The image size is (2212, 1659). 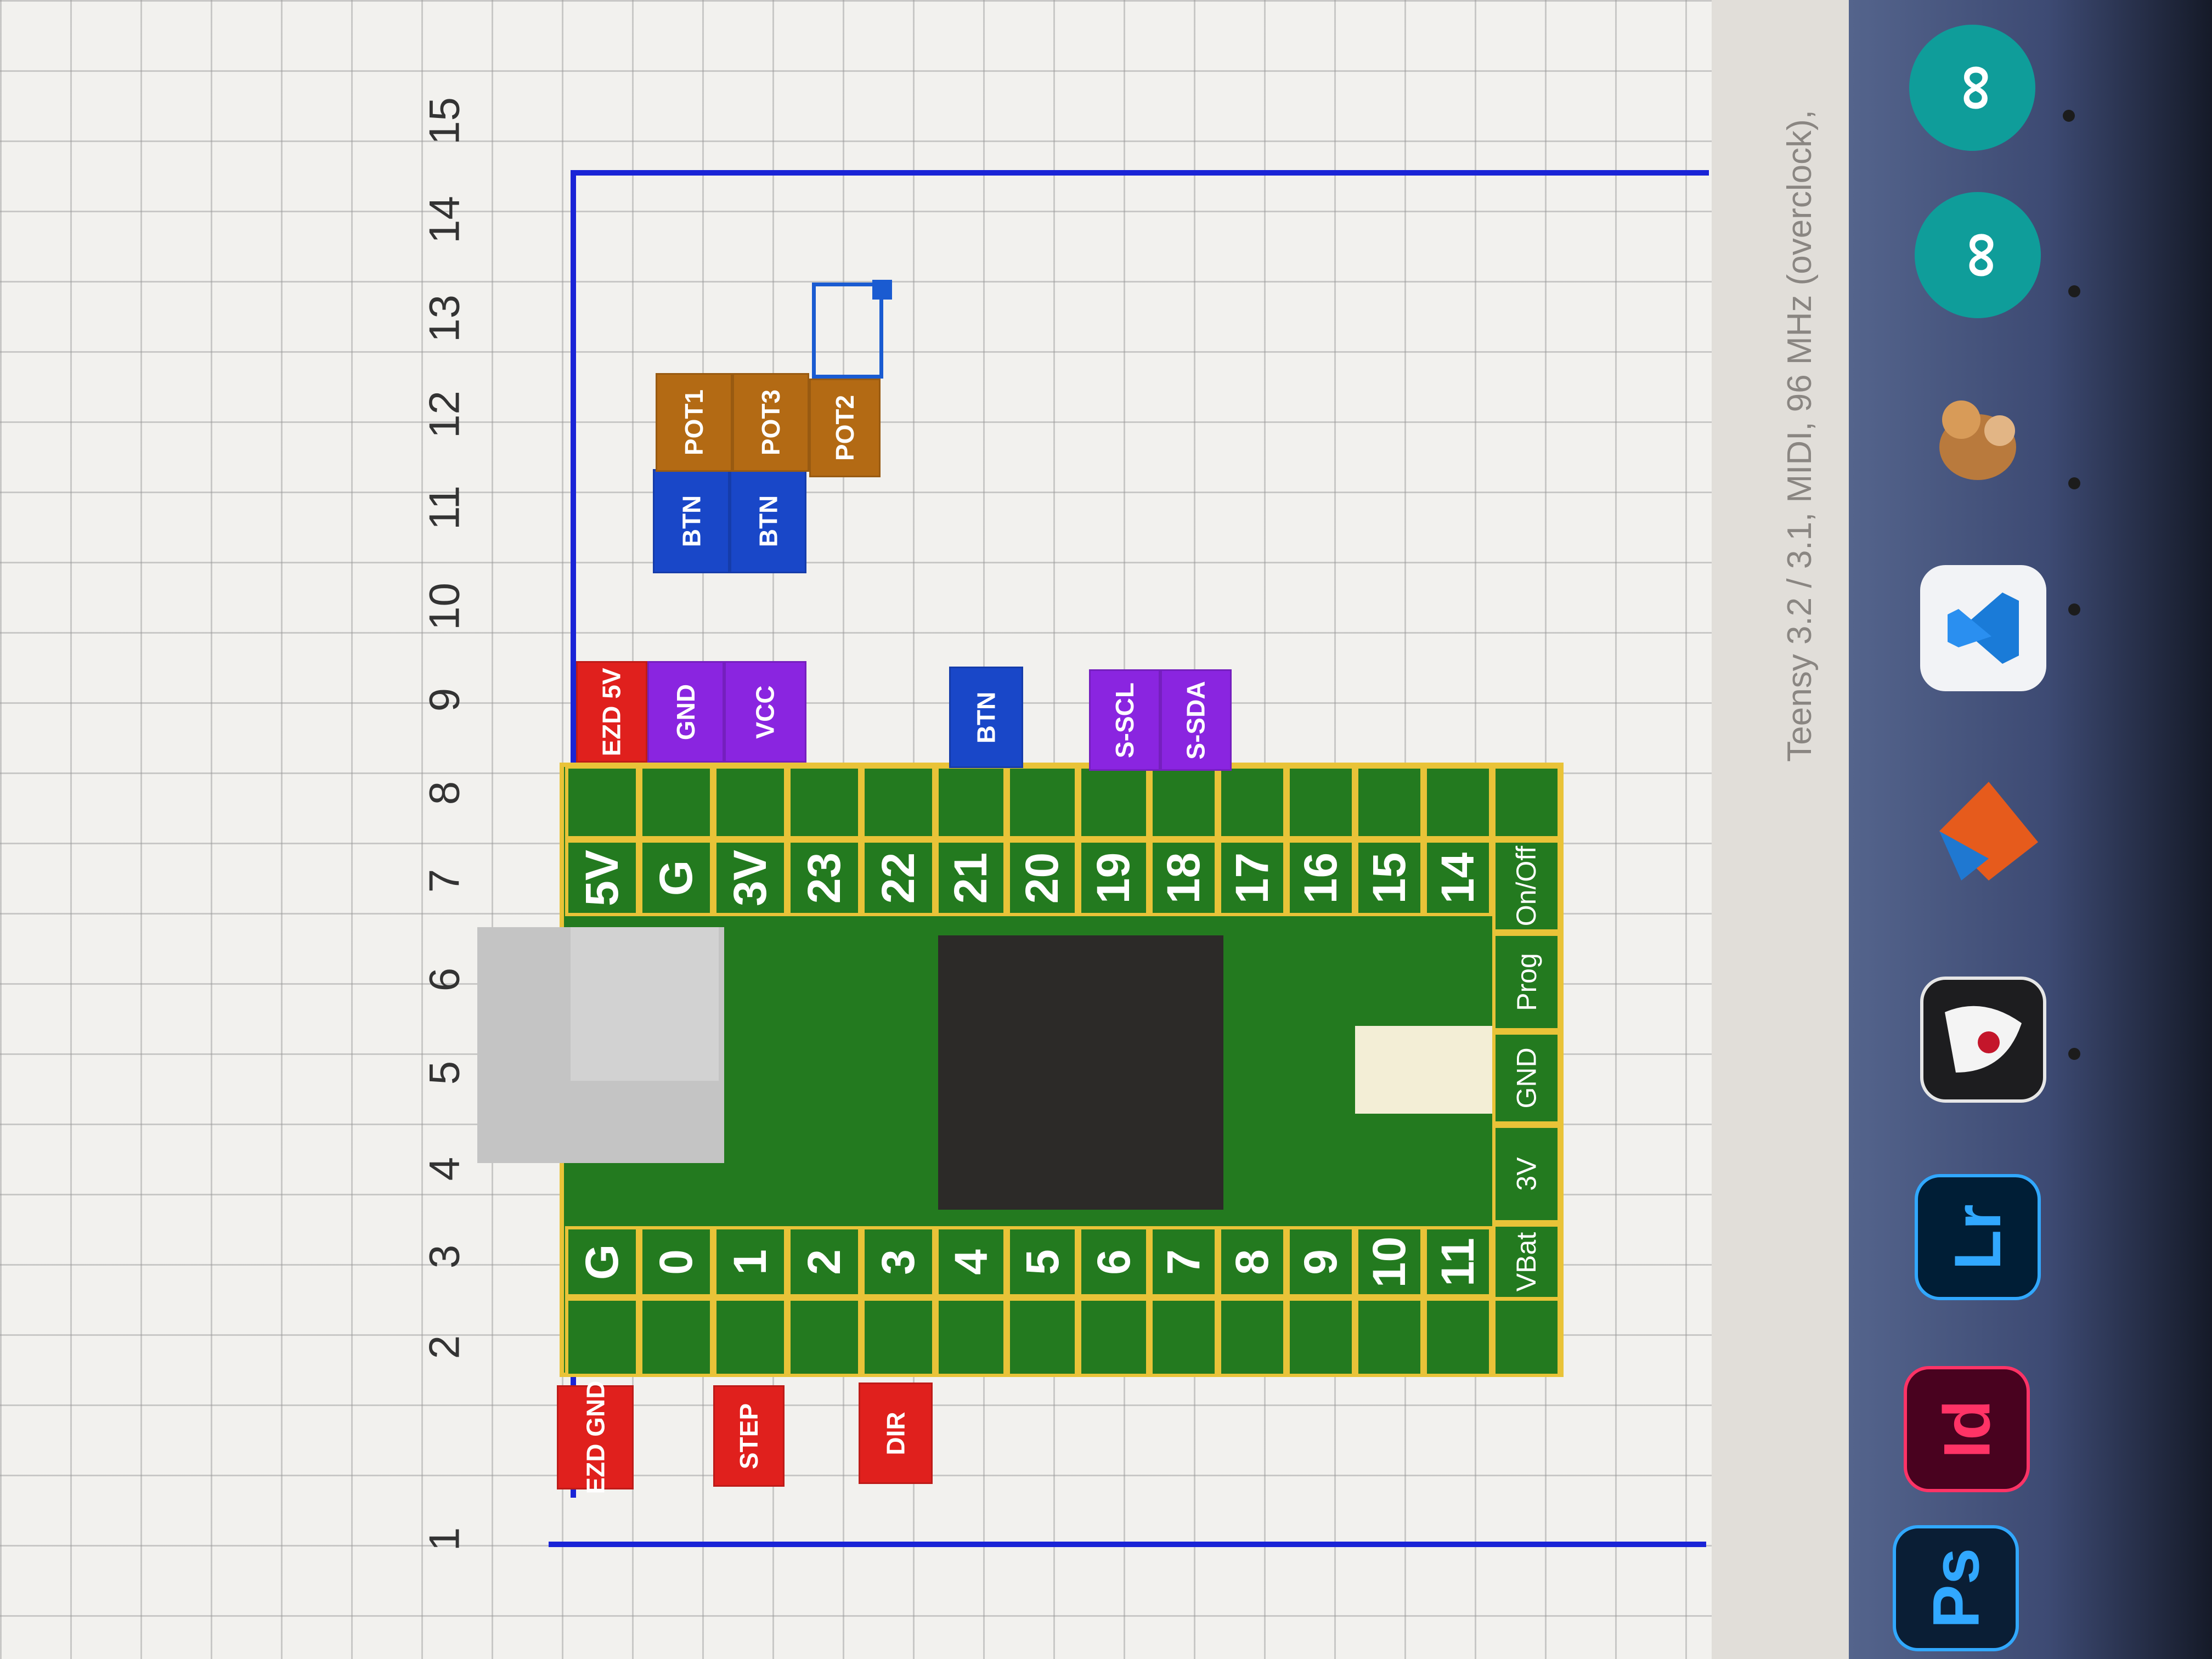 What do you see at coordinates (1983, 628) in the screenshot?
I see `vscode-app-icon` at bounding box center [1983, 628].